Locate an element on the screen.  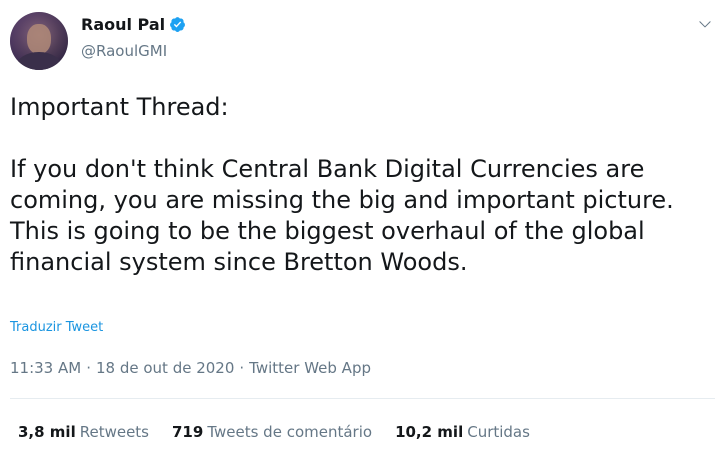
verified-badge-icon is located at coordinates (178, 24).